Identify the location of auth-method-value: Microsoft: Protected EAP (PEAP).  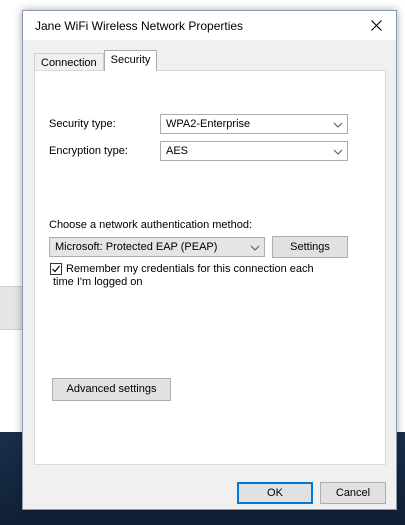
(136, 247).